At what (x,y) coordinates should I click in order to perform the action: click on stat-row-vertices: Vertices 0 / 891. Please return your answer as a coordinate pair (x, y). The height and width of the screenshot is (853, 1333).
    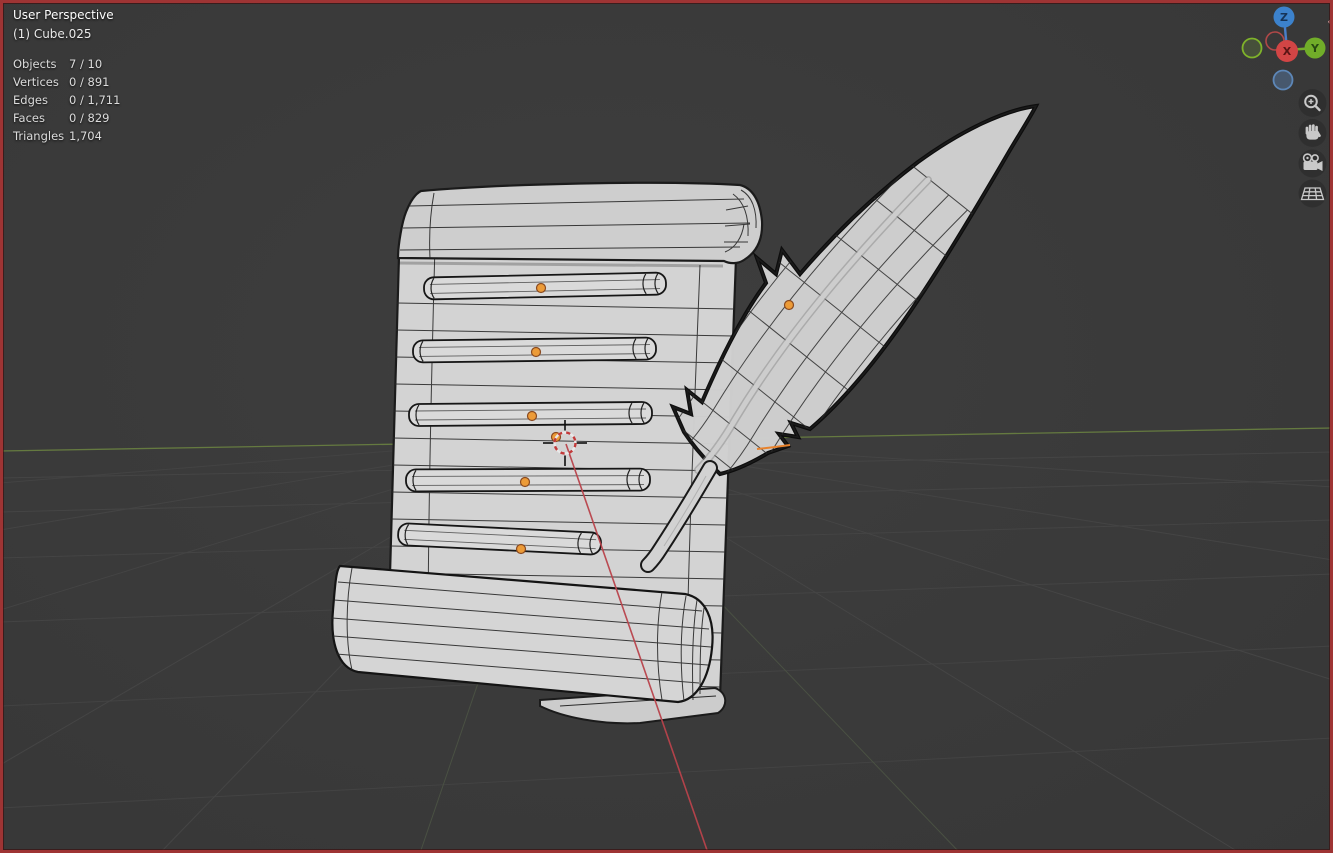
    Looking at the image, I should click on (66, 82).